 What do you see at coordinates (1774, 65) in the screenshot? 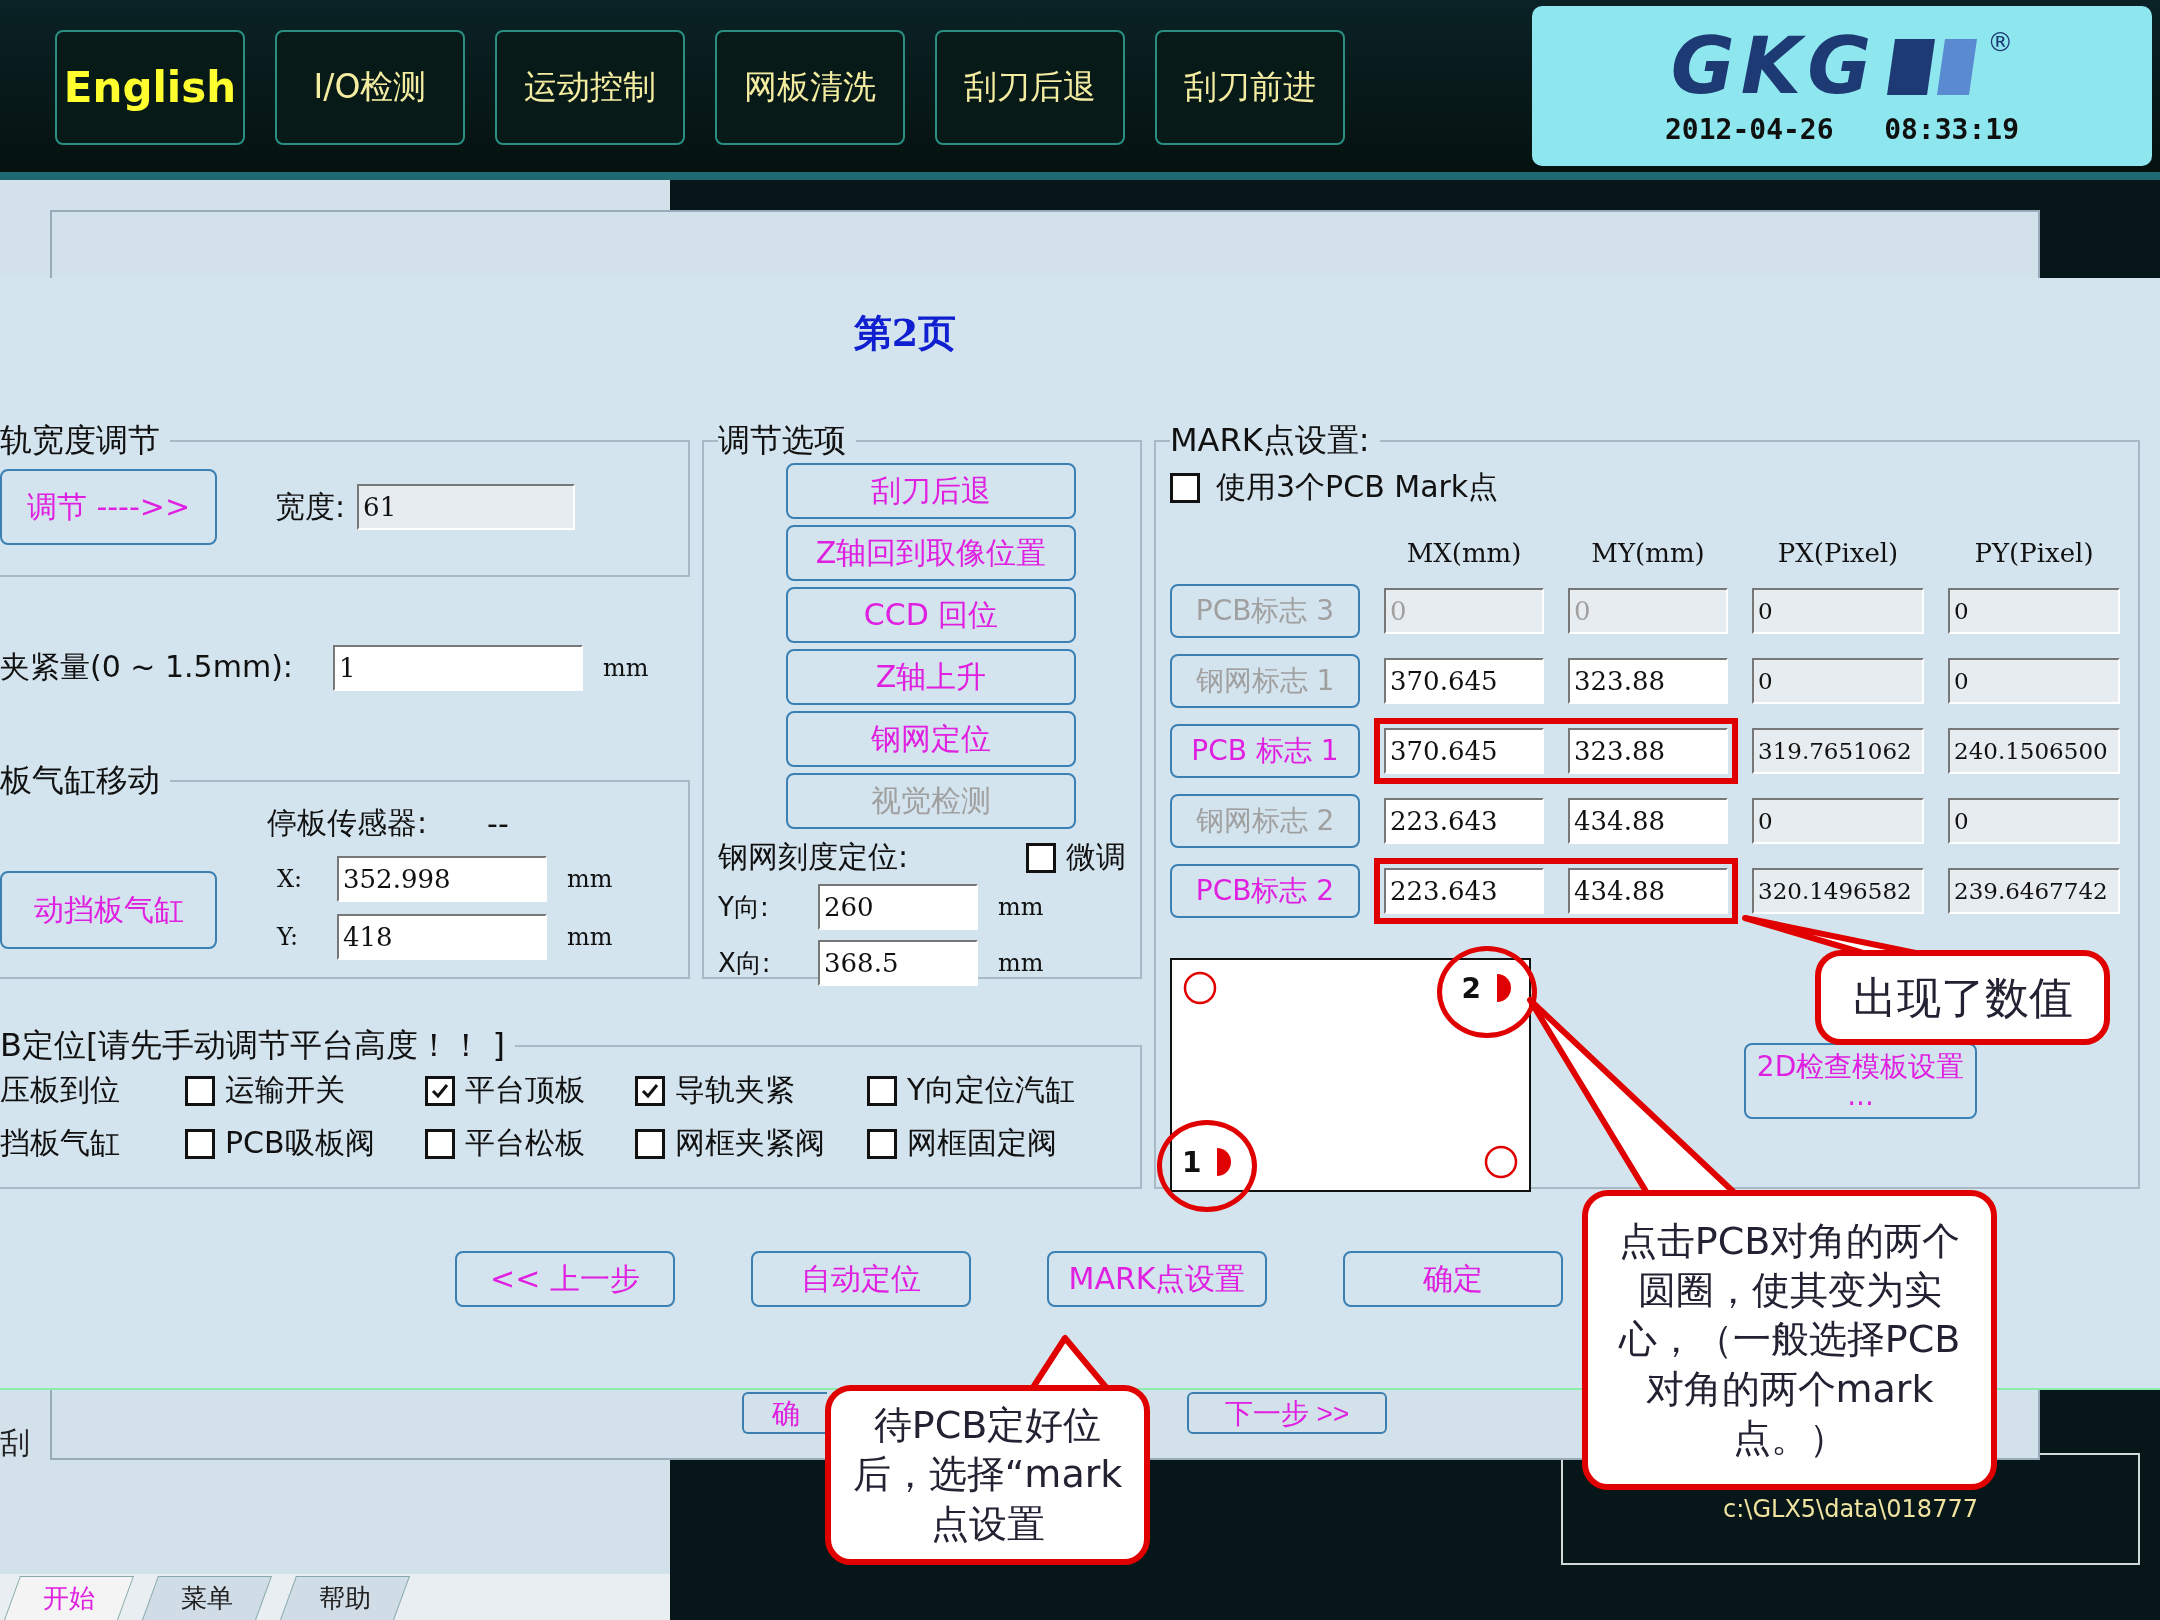
I see `logo-text: GKG` at bounding box center [1774, 65].